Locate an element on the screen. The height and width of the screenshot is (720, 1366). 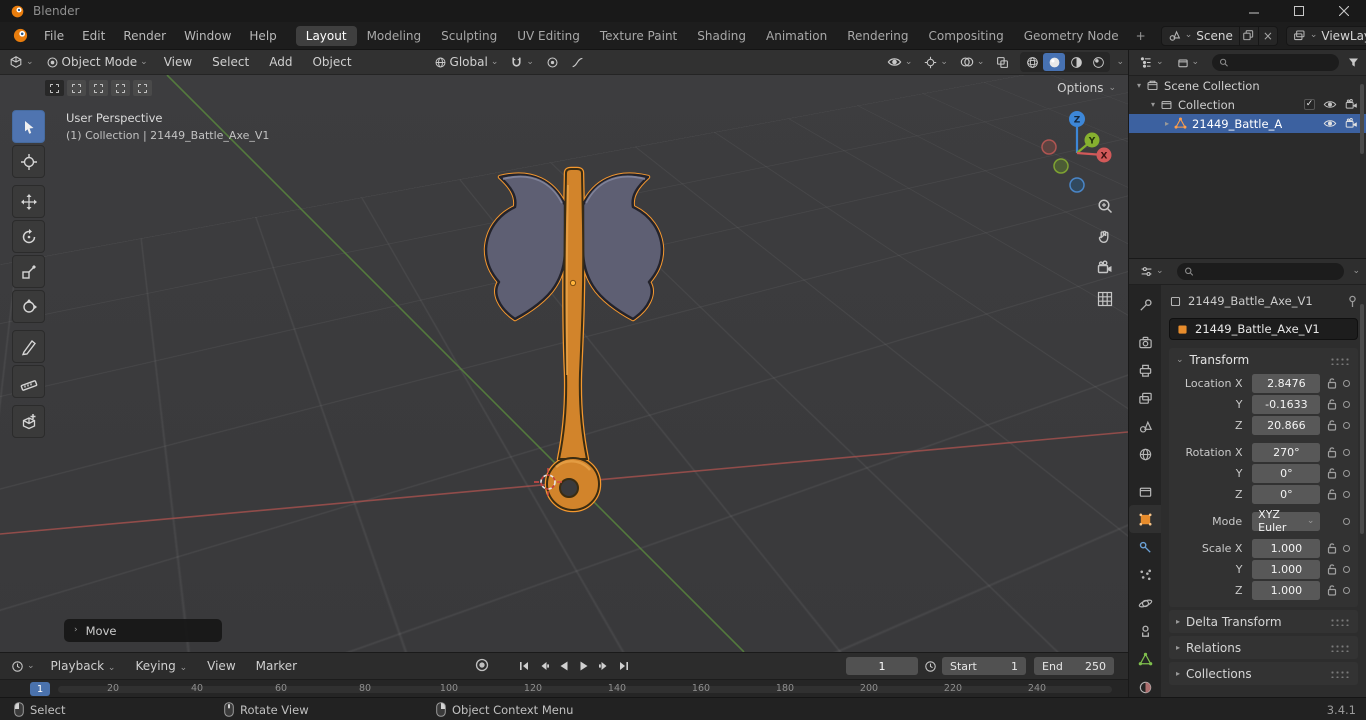
workspace-tab-animation: Animation is located at coordinates (796, 36).